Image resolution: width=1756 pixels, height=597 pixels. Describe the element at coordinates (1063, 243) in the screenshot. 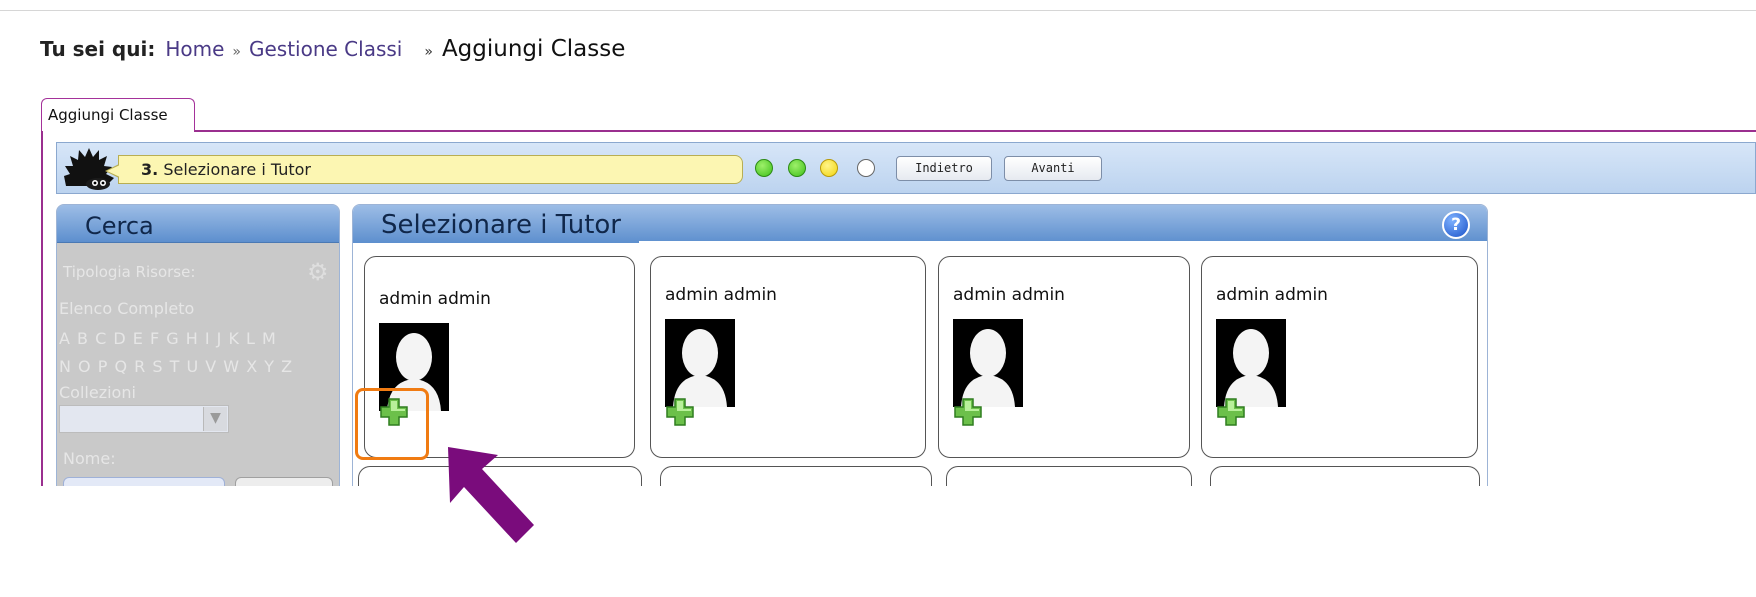

I see `tutor-header-notch` at that location.